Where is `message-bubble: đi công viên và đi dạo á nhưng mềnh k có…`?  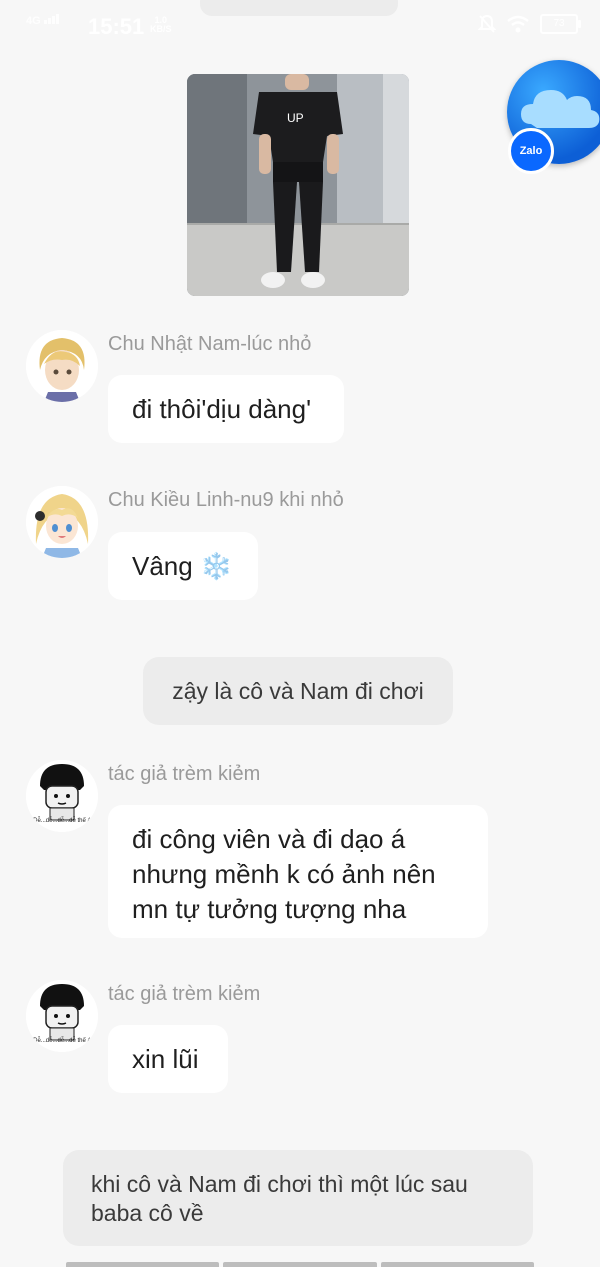
message-bubble: đi công viên và đi dạo á nhưng mềnh k có… is located at coordinates (298, 871).